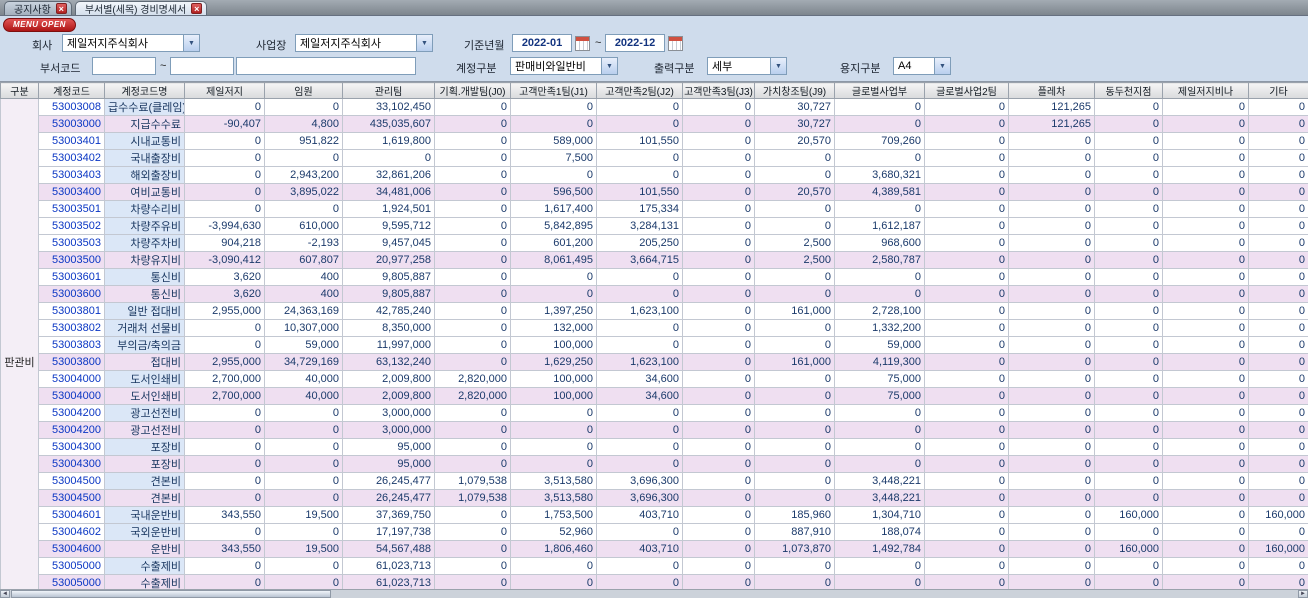  I want to click on column-header: 글로벌사업2팀, so click(966, 90).